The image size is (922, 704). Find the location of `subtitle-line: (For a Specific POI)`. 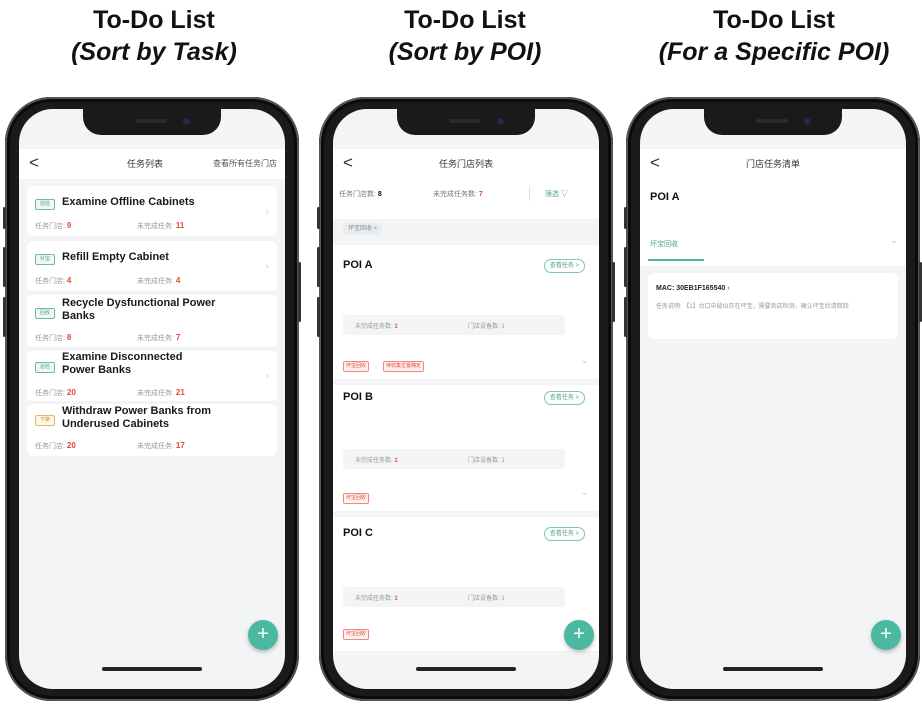

subtitle-line: (For a Specific POI) is located at coordinates (774, 52).